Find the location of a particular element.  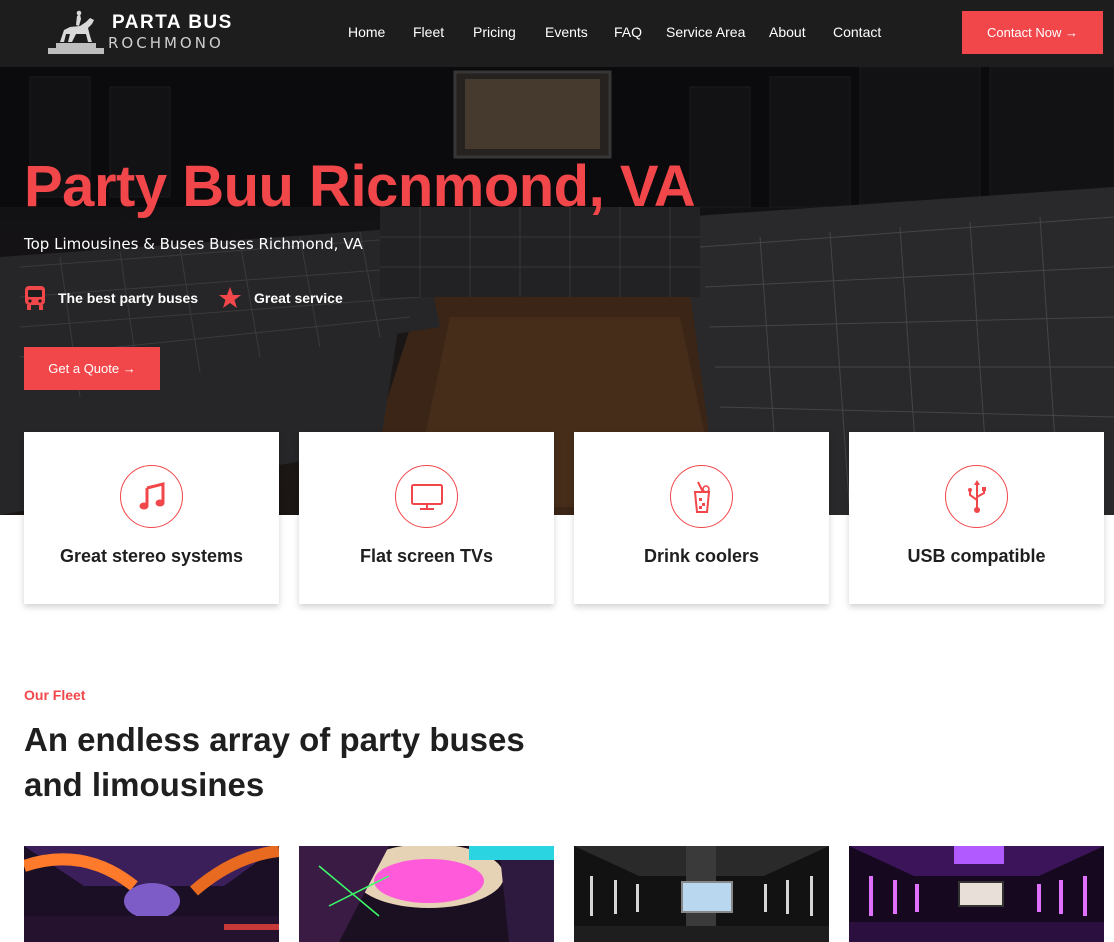

amenity-card-usb: USB compatible is located at coordinates (976, 518).